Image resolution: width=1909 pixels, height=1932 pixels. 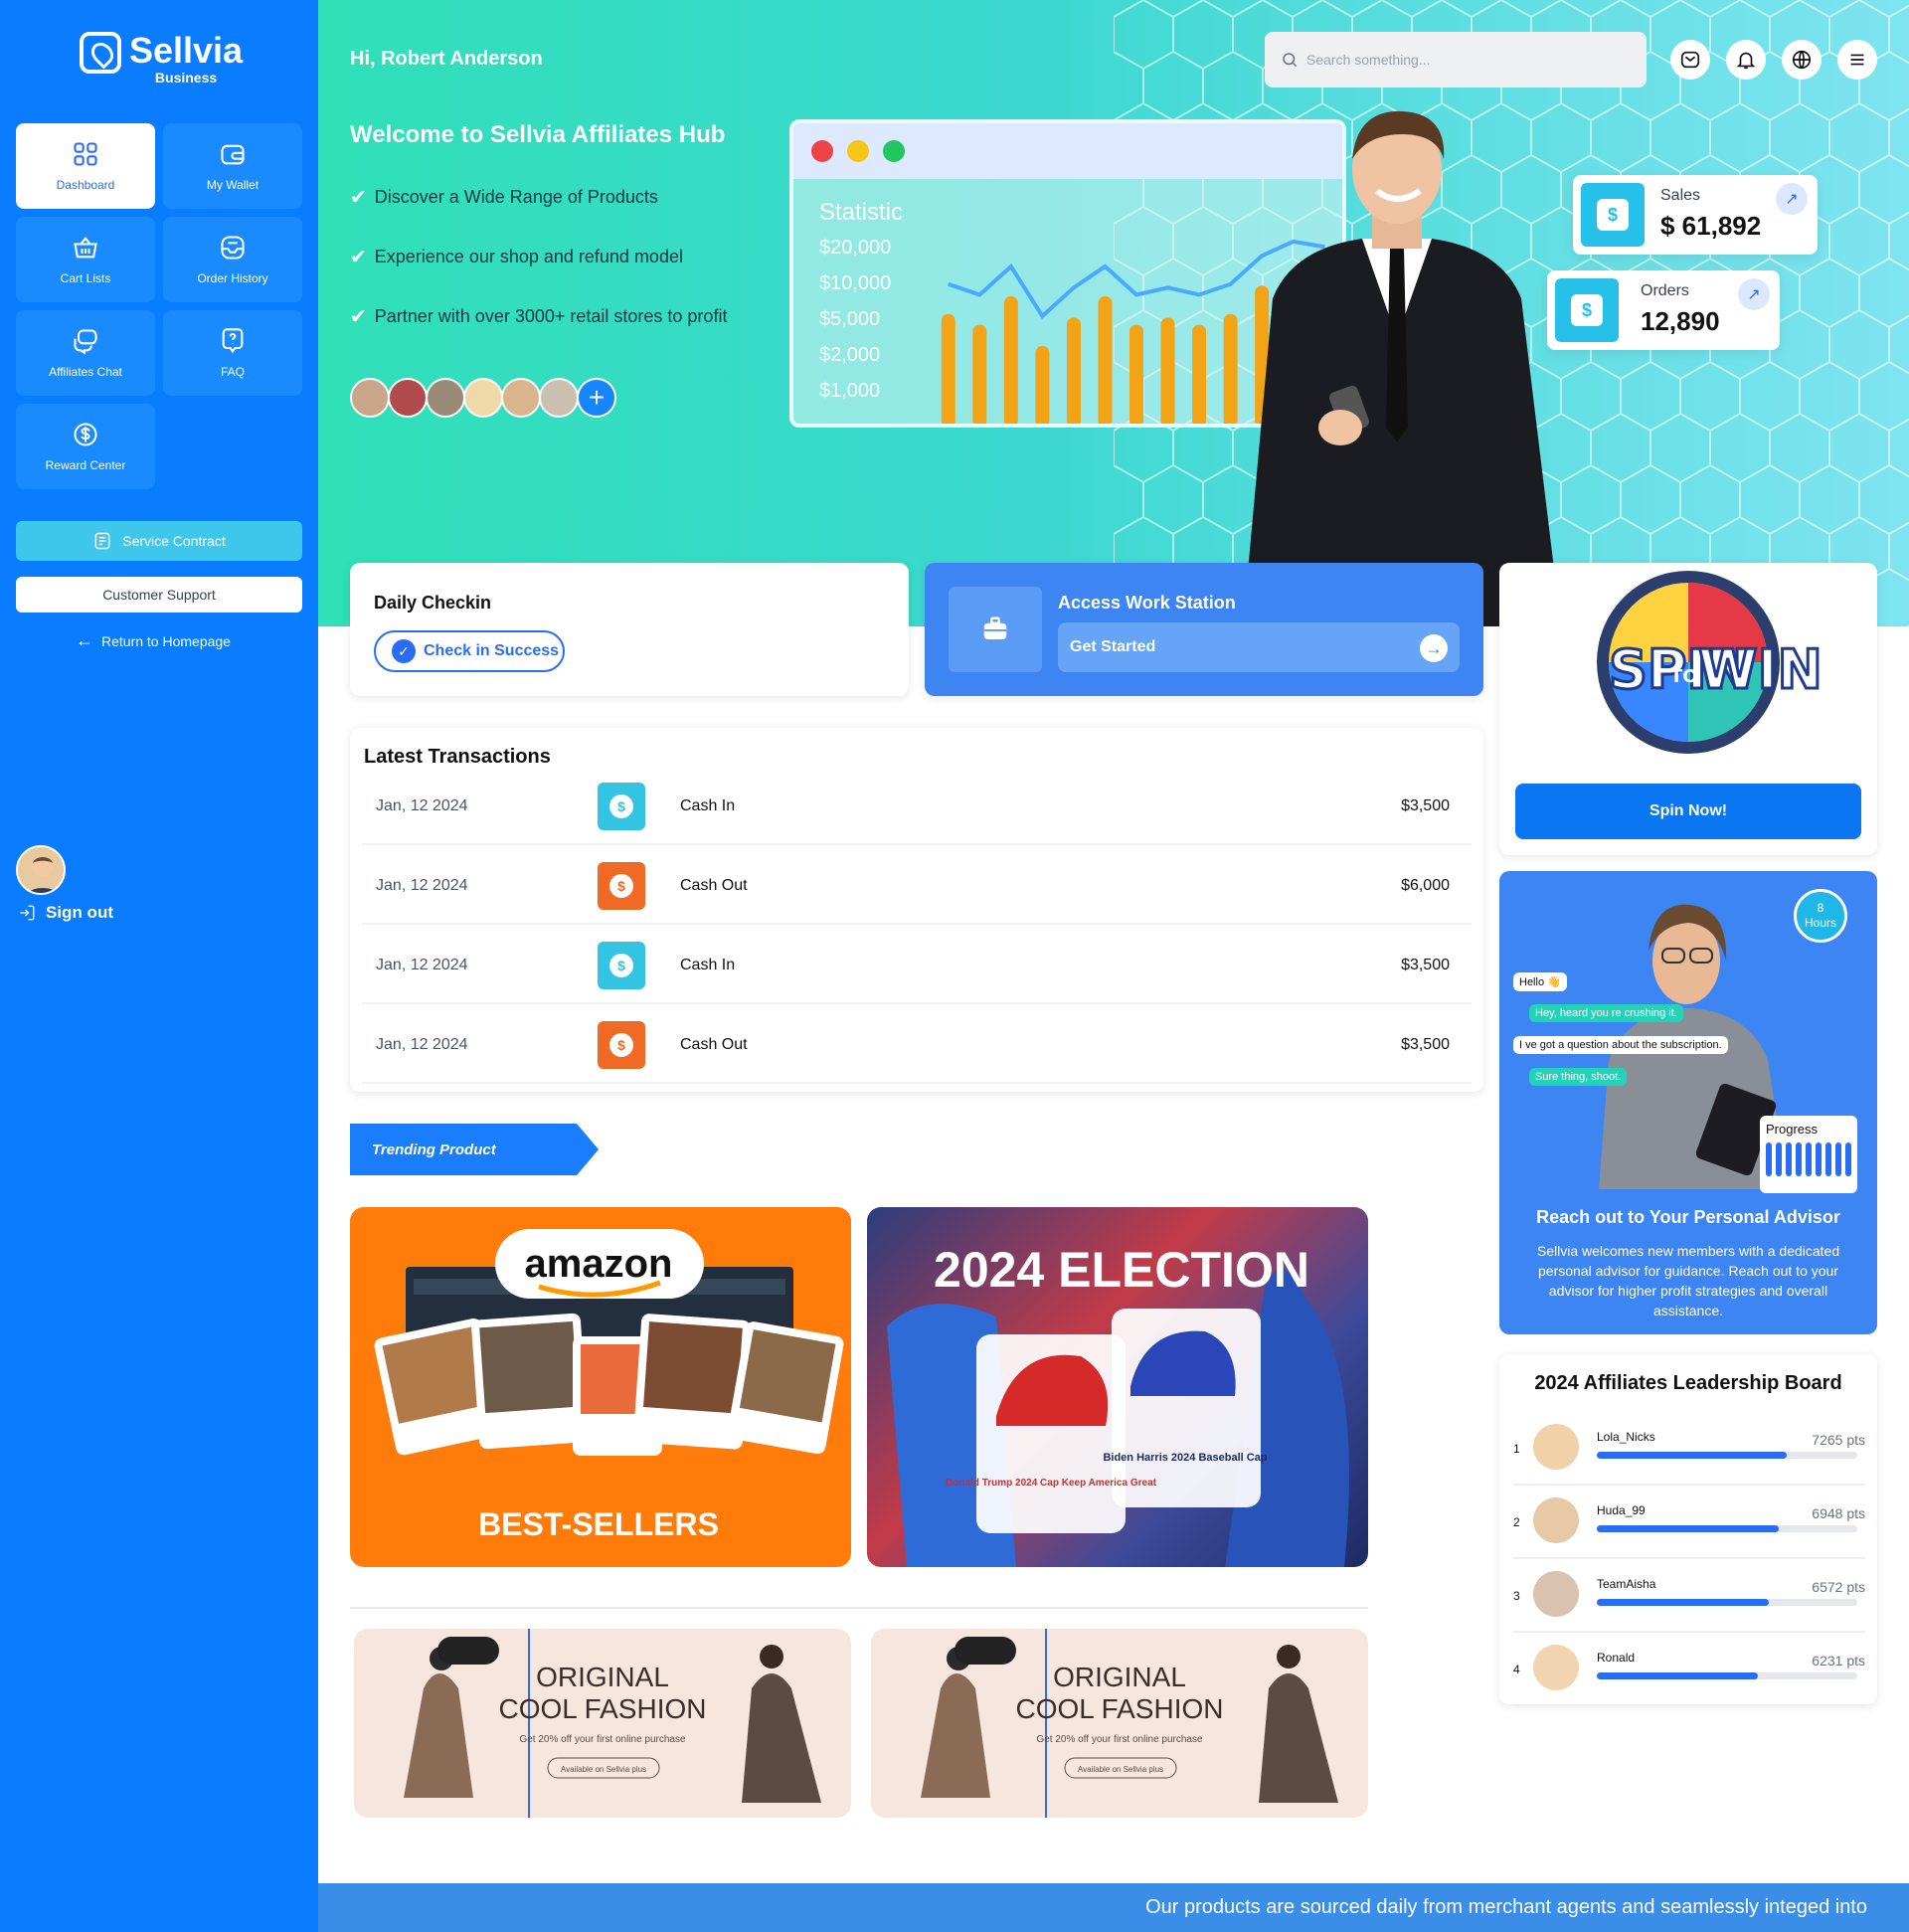 I want to click on daily-checkin-card: Daily Checkin ✓ Check in Success, so click(x=629, y=630).